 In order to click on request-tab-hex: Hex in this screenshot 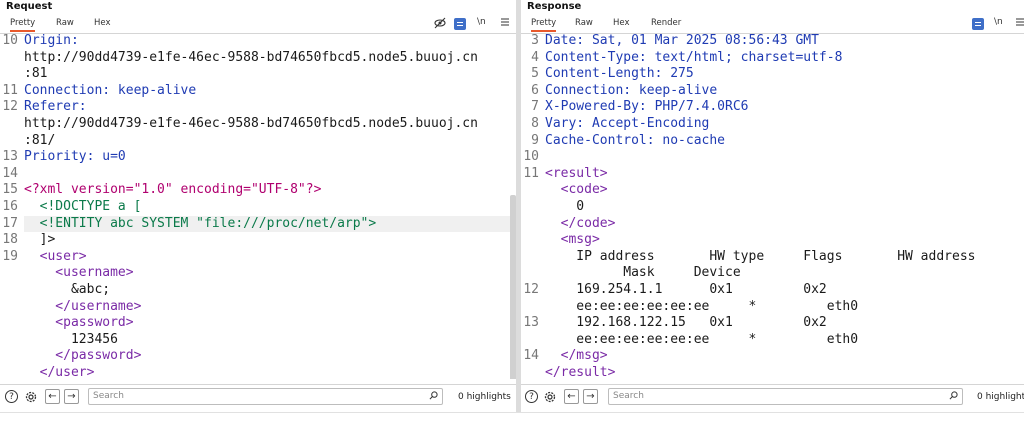, I will do `click(102, 23)`.